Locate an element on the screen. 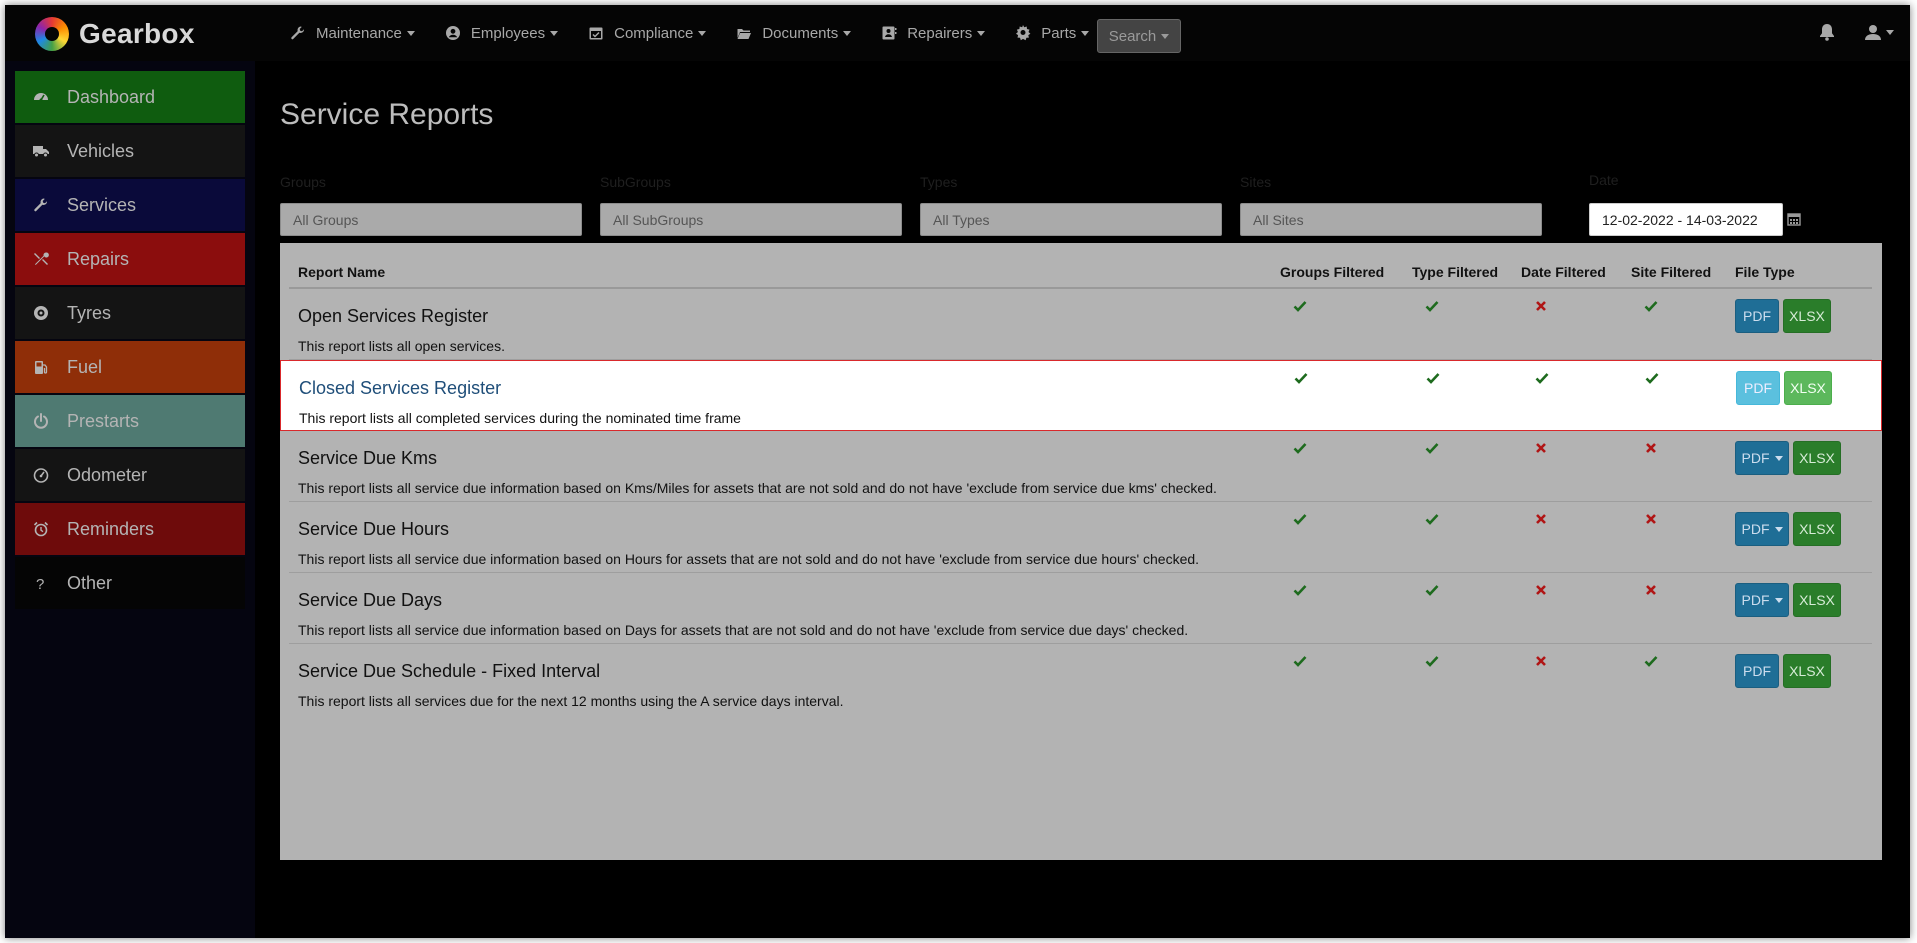 This screenshot has height=943, width=1917. sidebar-item-reminders: Reminders is located at coordinates (130, 529).